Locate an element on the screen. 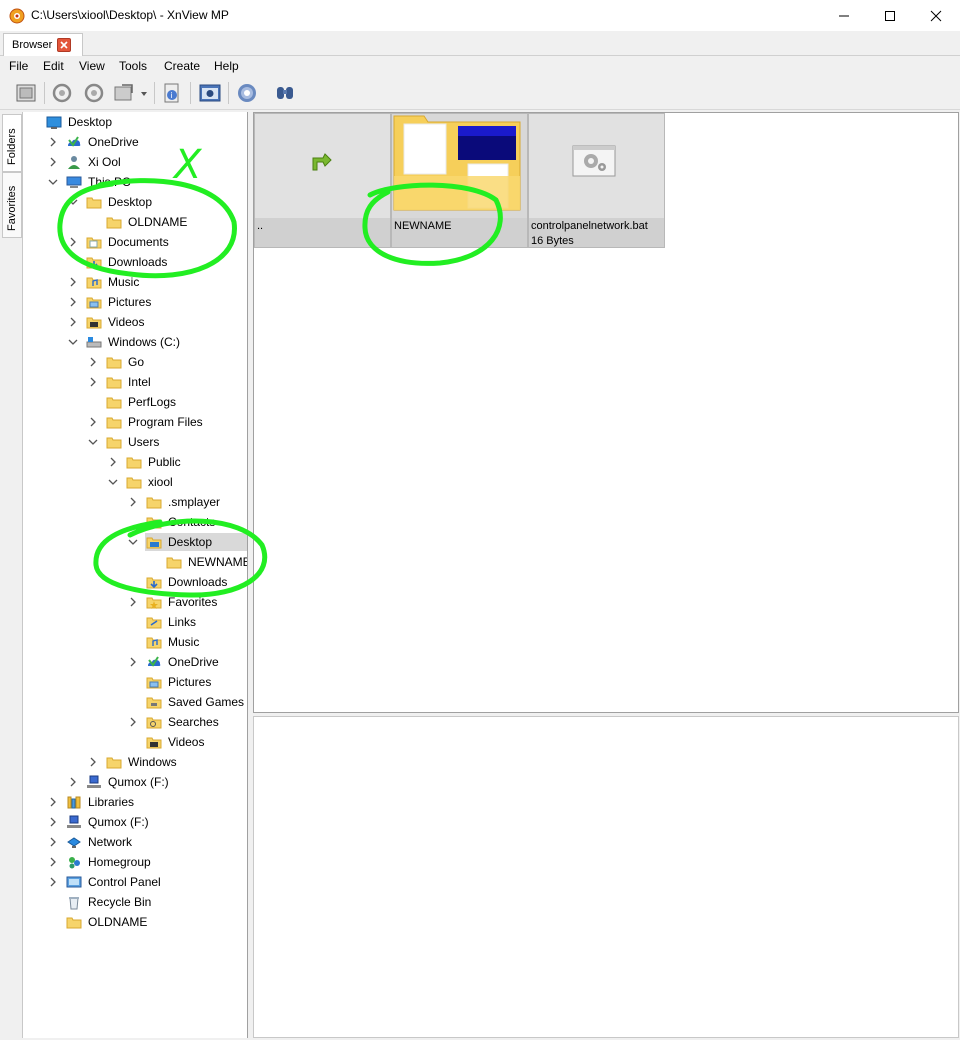  tree-item: Network is located at coordinates (135, 842).